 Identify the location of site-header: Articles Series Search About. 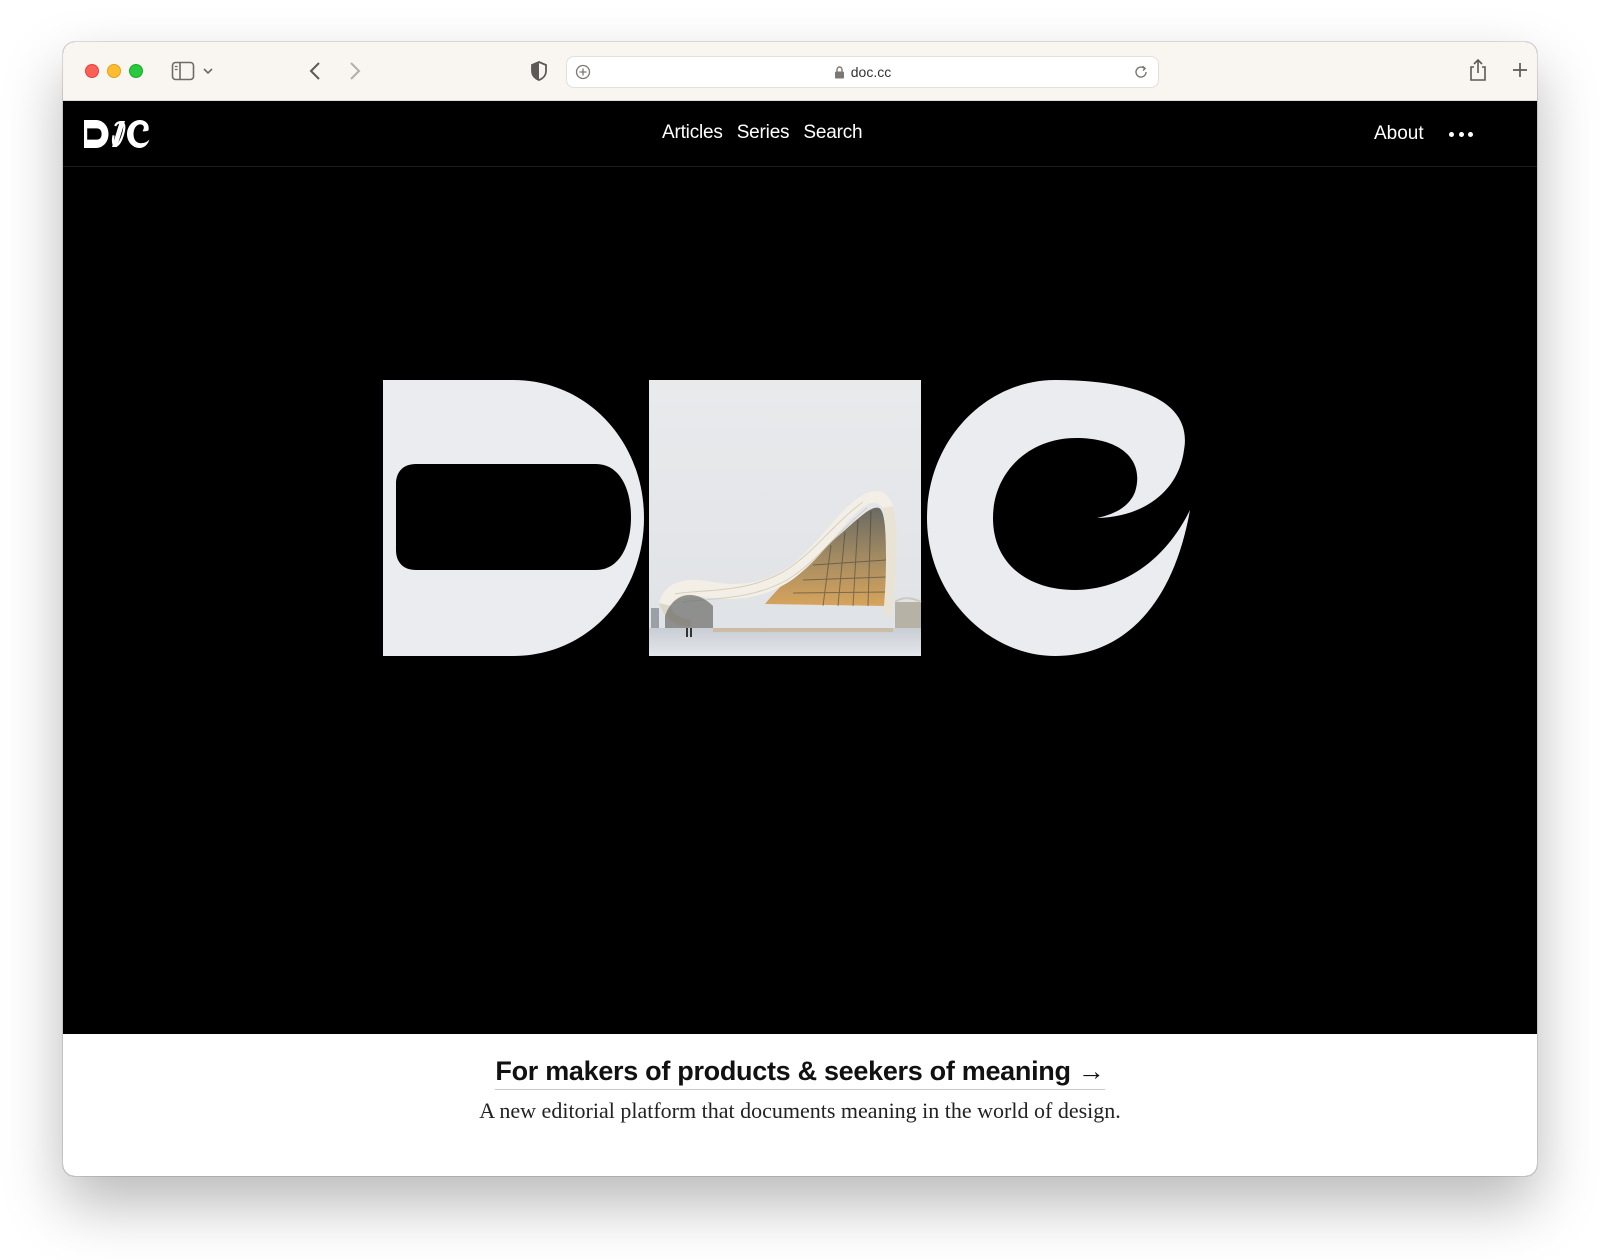
(800, 134).